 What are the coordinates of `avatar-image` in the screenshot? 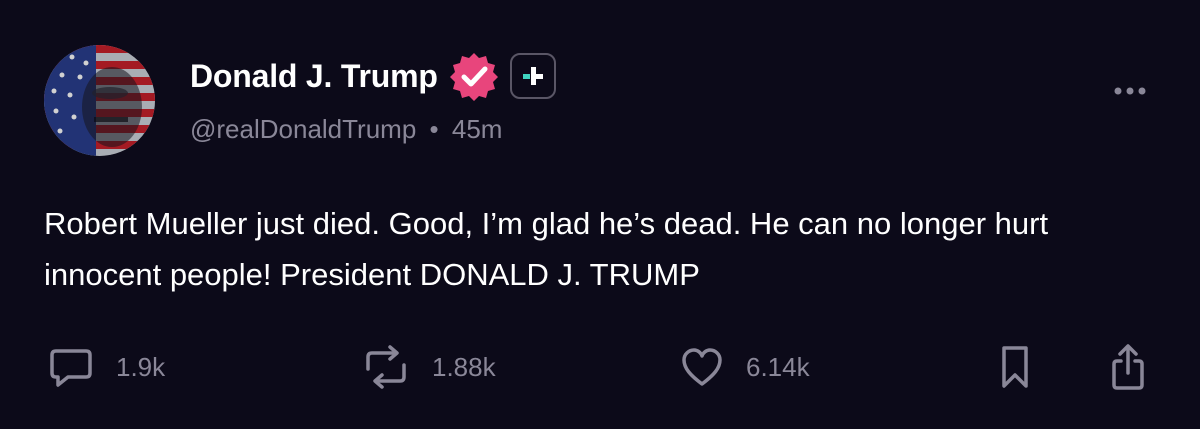 It's located at (99, 100).